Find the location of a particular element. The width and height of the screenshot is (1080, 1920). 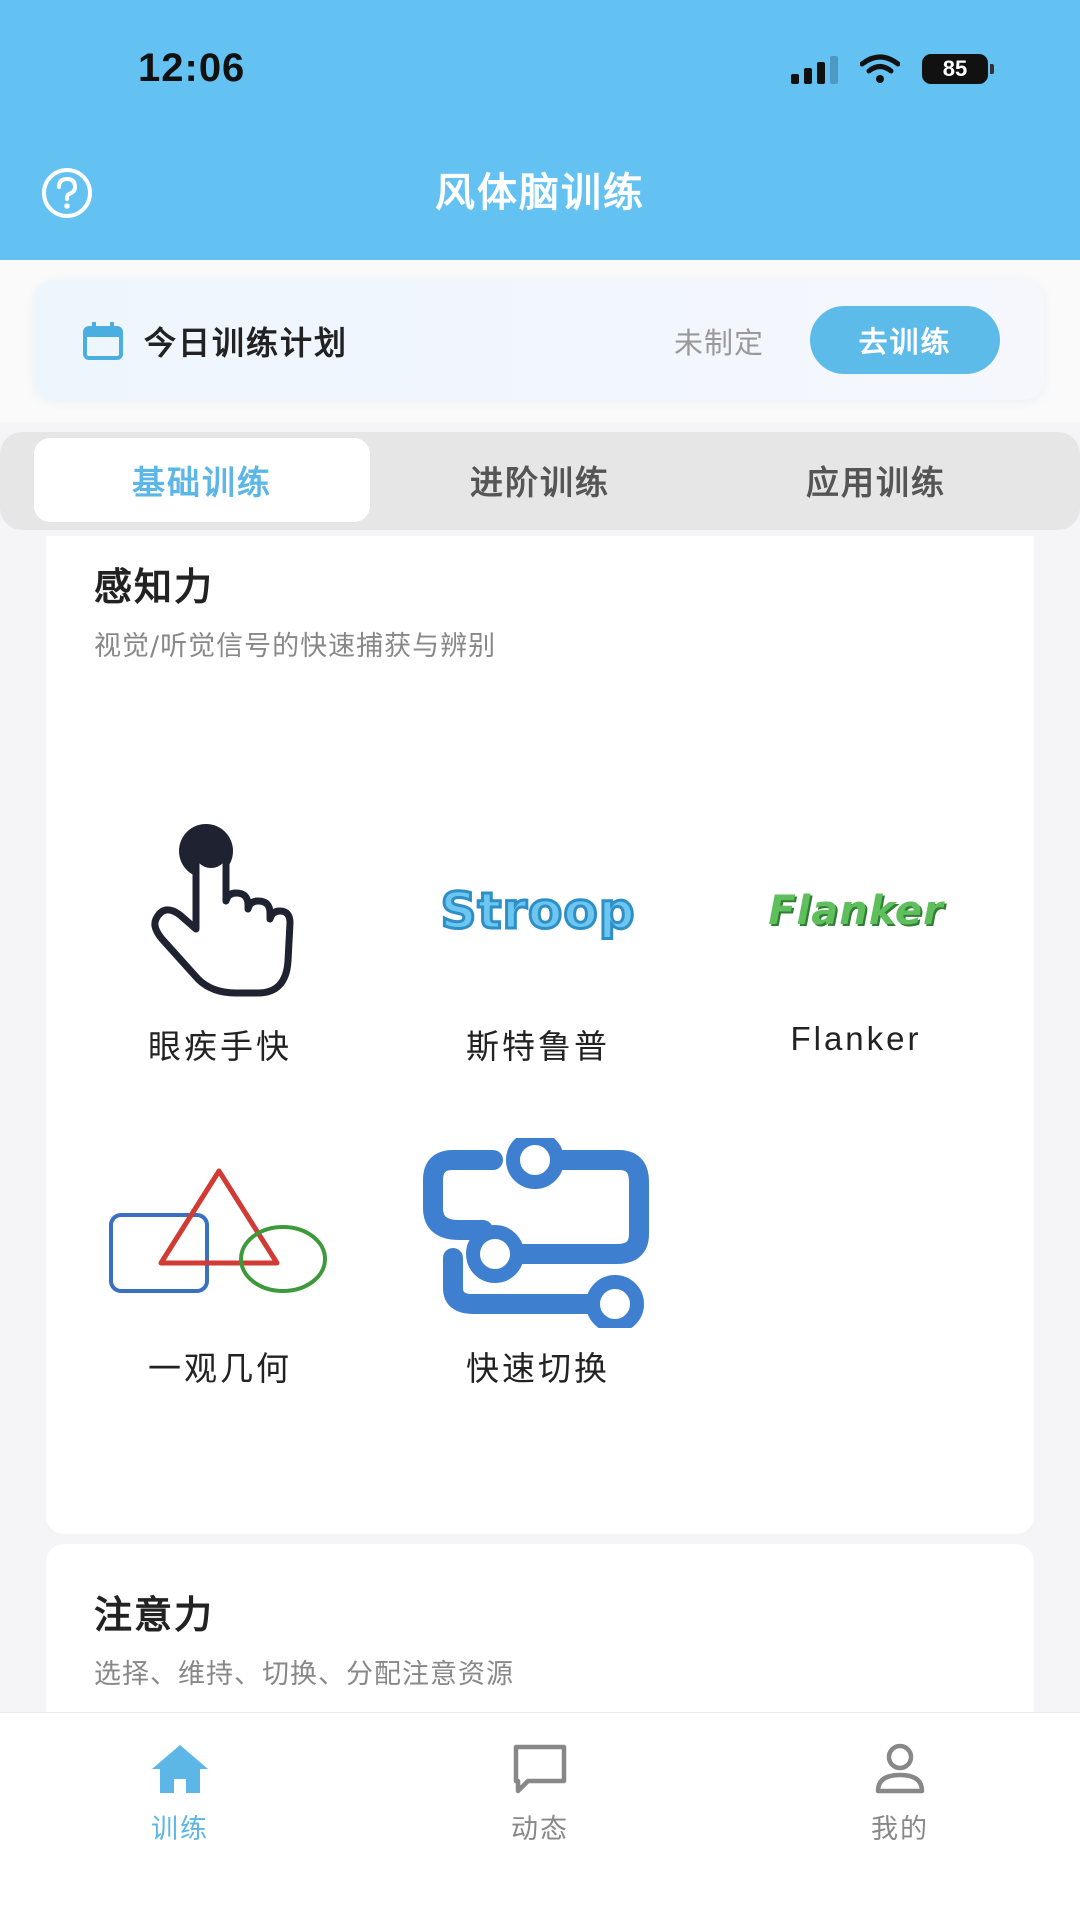

flanker-logo: Flanker is located at coordinates (856, 911).